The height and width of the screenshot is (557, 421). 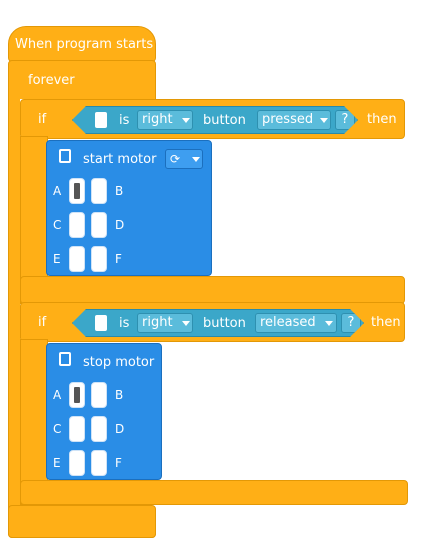 What do you see at coordinates (296, 323) in the screenshot?
I see `state-dropdown: released` at bounding box center [296, 323].